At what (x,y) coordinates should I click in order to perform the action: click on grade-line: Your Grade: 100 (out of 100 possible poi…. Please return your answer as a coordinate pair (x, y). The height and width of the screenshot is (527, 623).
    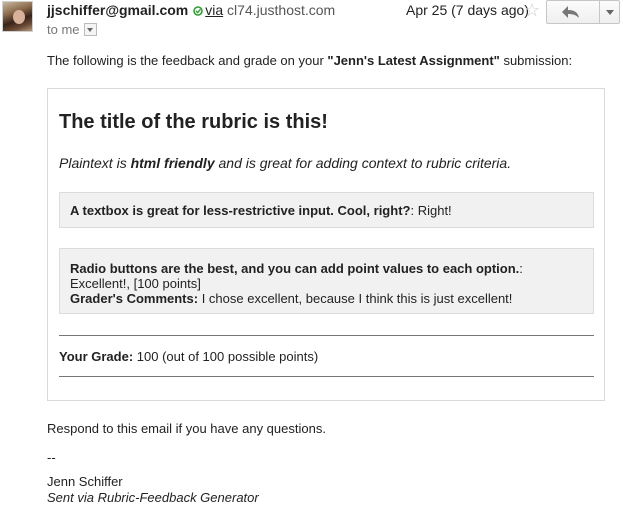
    Looking at the image, I should click on (188, 356).